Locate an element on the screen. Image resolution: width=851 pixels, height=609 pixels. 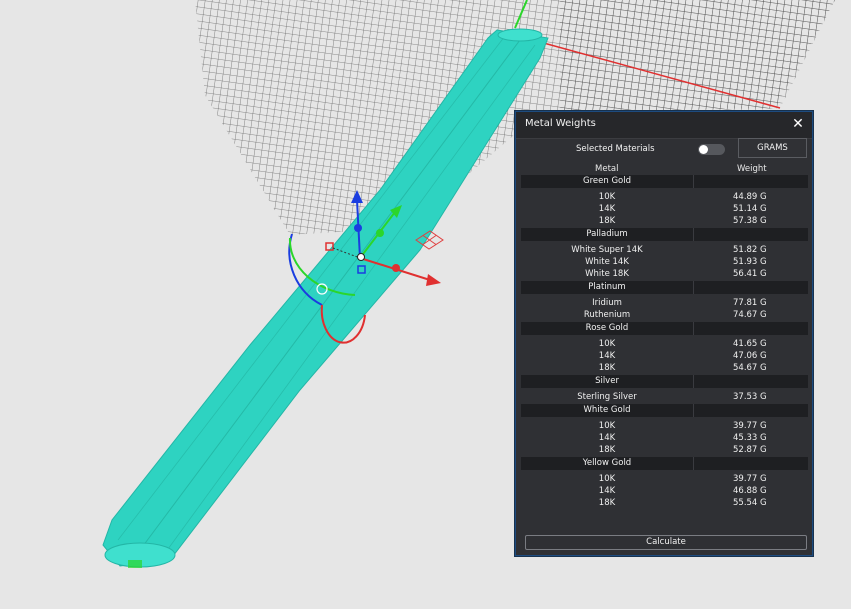
unit-button: GRAMS is located at coordinates (772, 148).